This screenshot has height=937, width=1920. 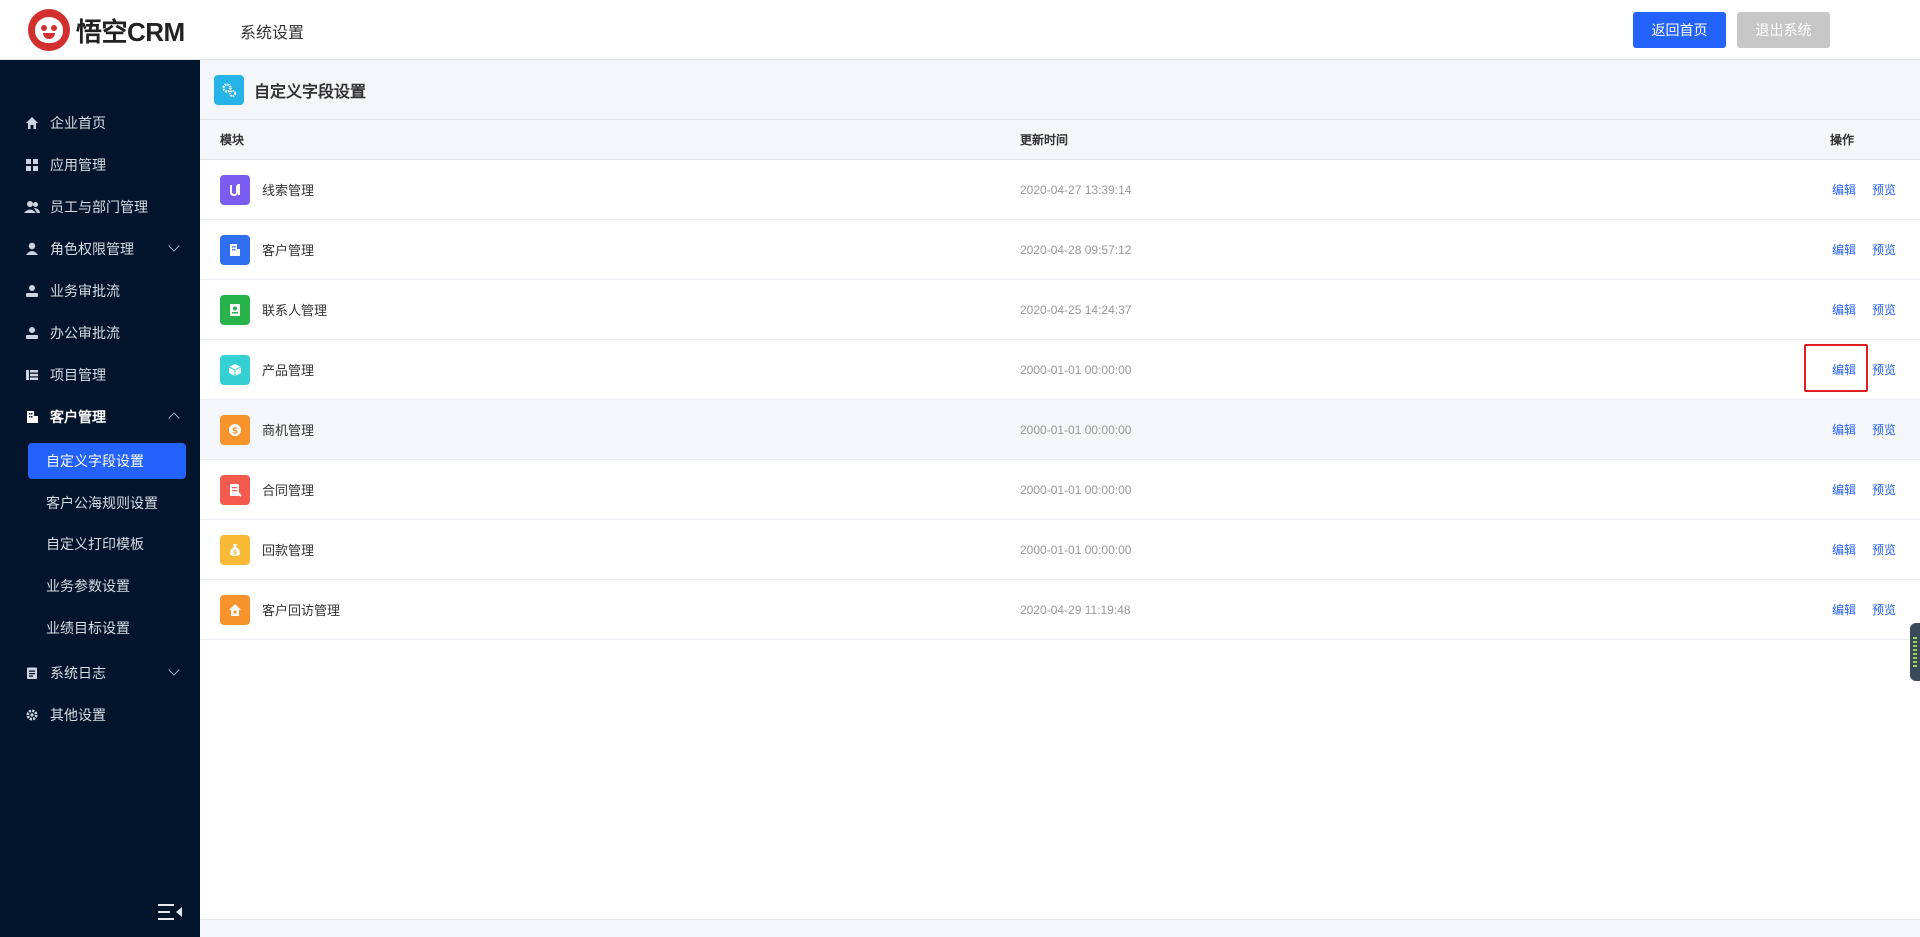 What do you see at coordinates (1060, 90) in the screenshot?
I see `page-header: 自定义字段设置` at bounding box center [1060, 90].